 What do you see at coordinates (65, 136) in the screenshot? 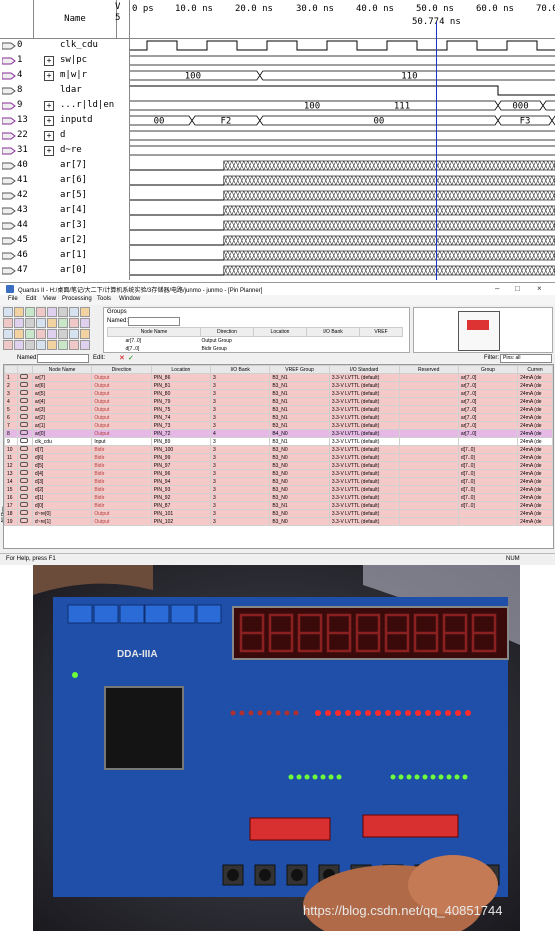
I see `signal-row: 22 + d` at bounding box center [65, 136].